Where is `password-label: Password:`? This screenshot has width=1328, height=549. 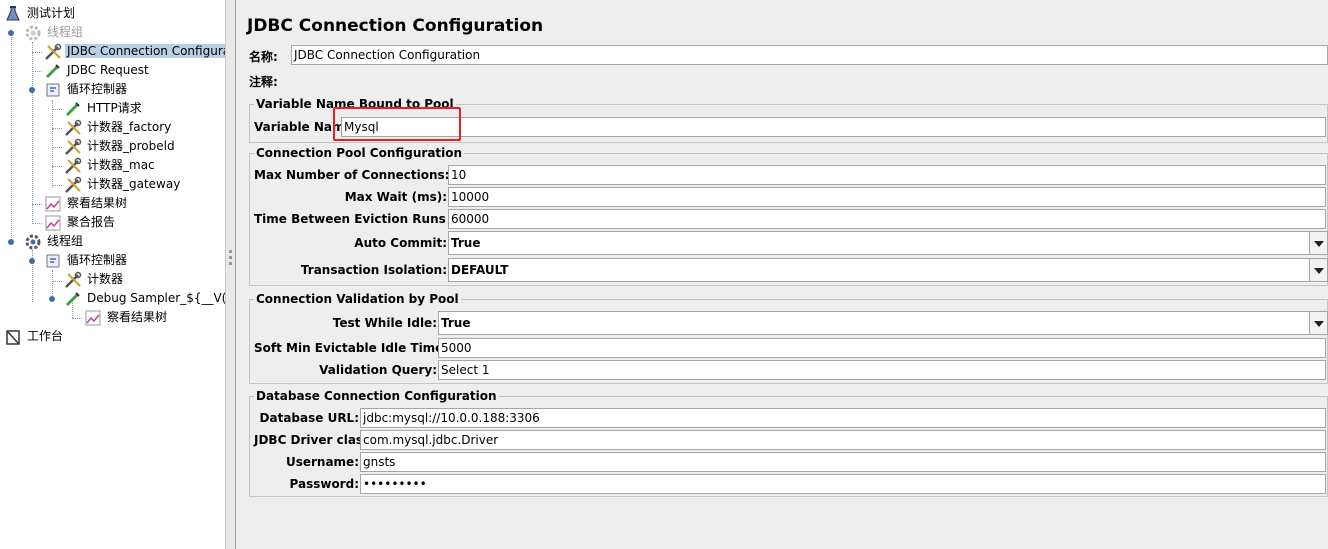 password-label: Password: is located at coordinates (324, 484).